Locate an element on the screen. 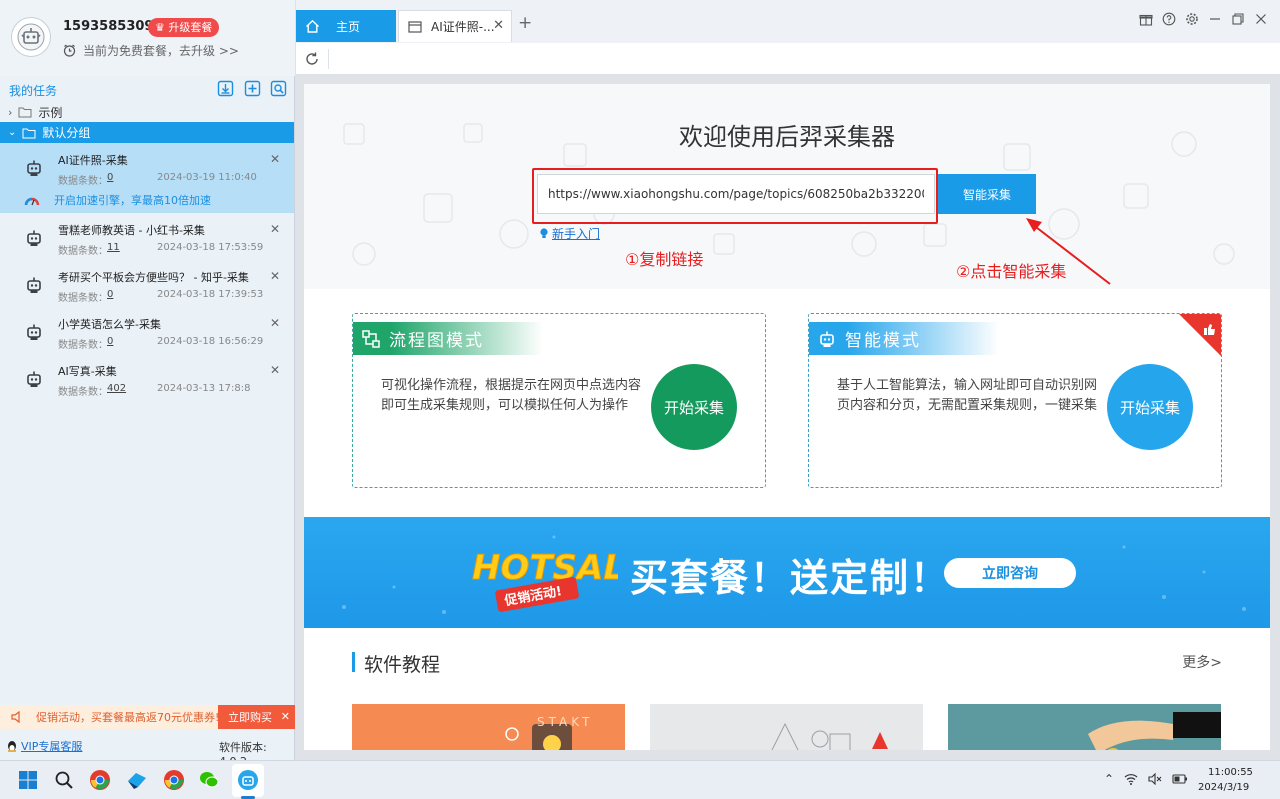 This screenshot has height=799, width=1280. tab-home: 主页 is located at coordinates (346, 26).